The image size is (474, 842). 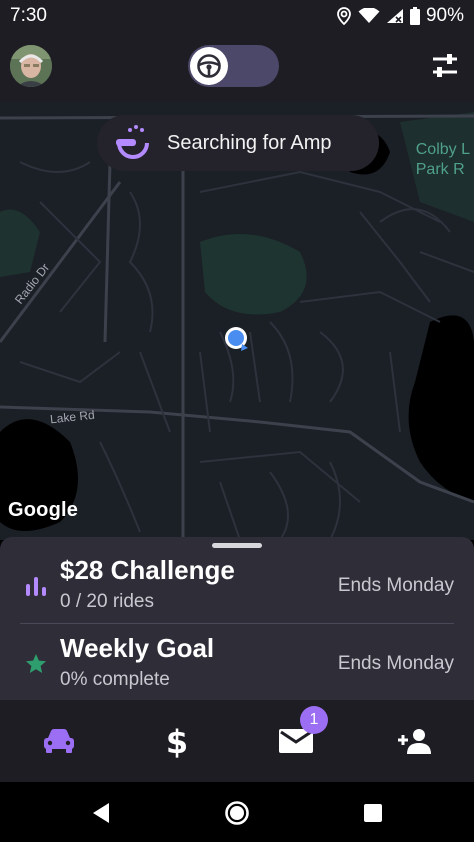 I want to click on goal-title: $28 Challenge, so click(x=147, y=570).